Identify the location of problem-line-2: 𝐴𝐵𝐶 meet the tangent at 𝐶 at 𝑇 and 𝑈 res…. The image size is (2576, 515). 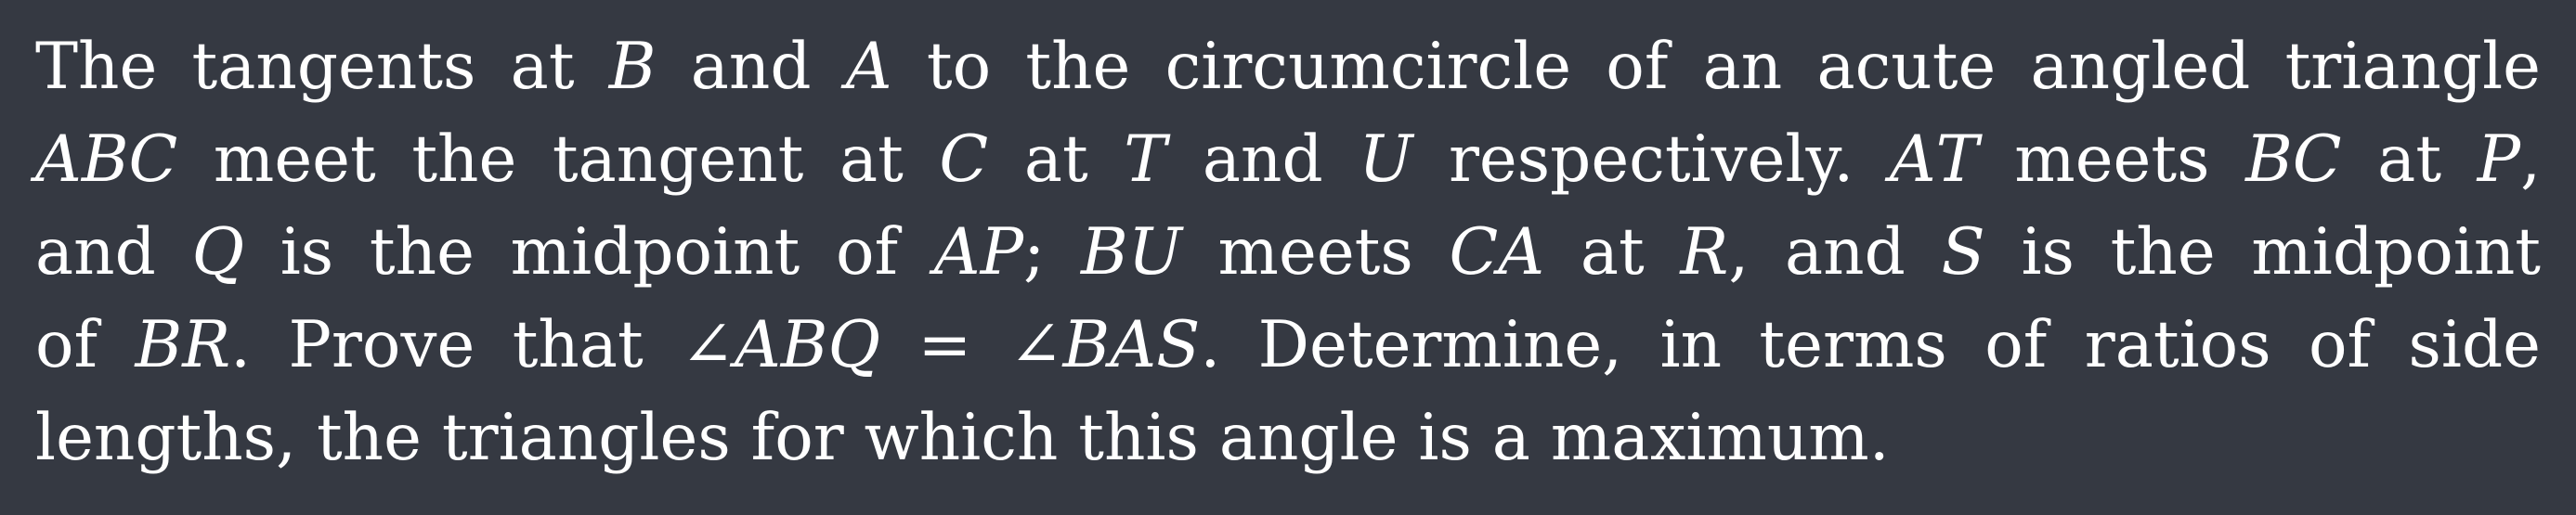
(1288, 159).